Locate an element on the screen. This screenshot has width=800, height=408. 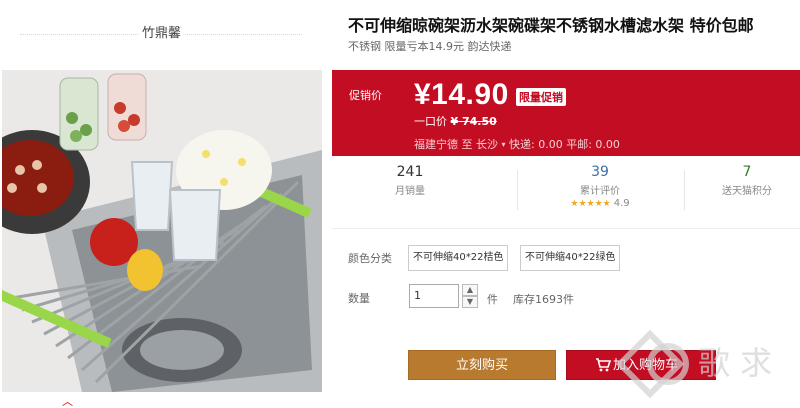
shipping-fee: 快递: 0.00 平邮: 0.00 is located at coordinates (564, 144).